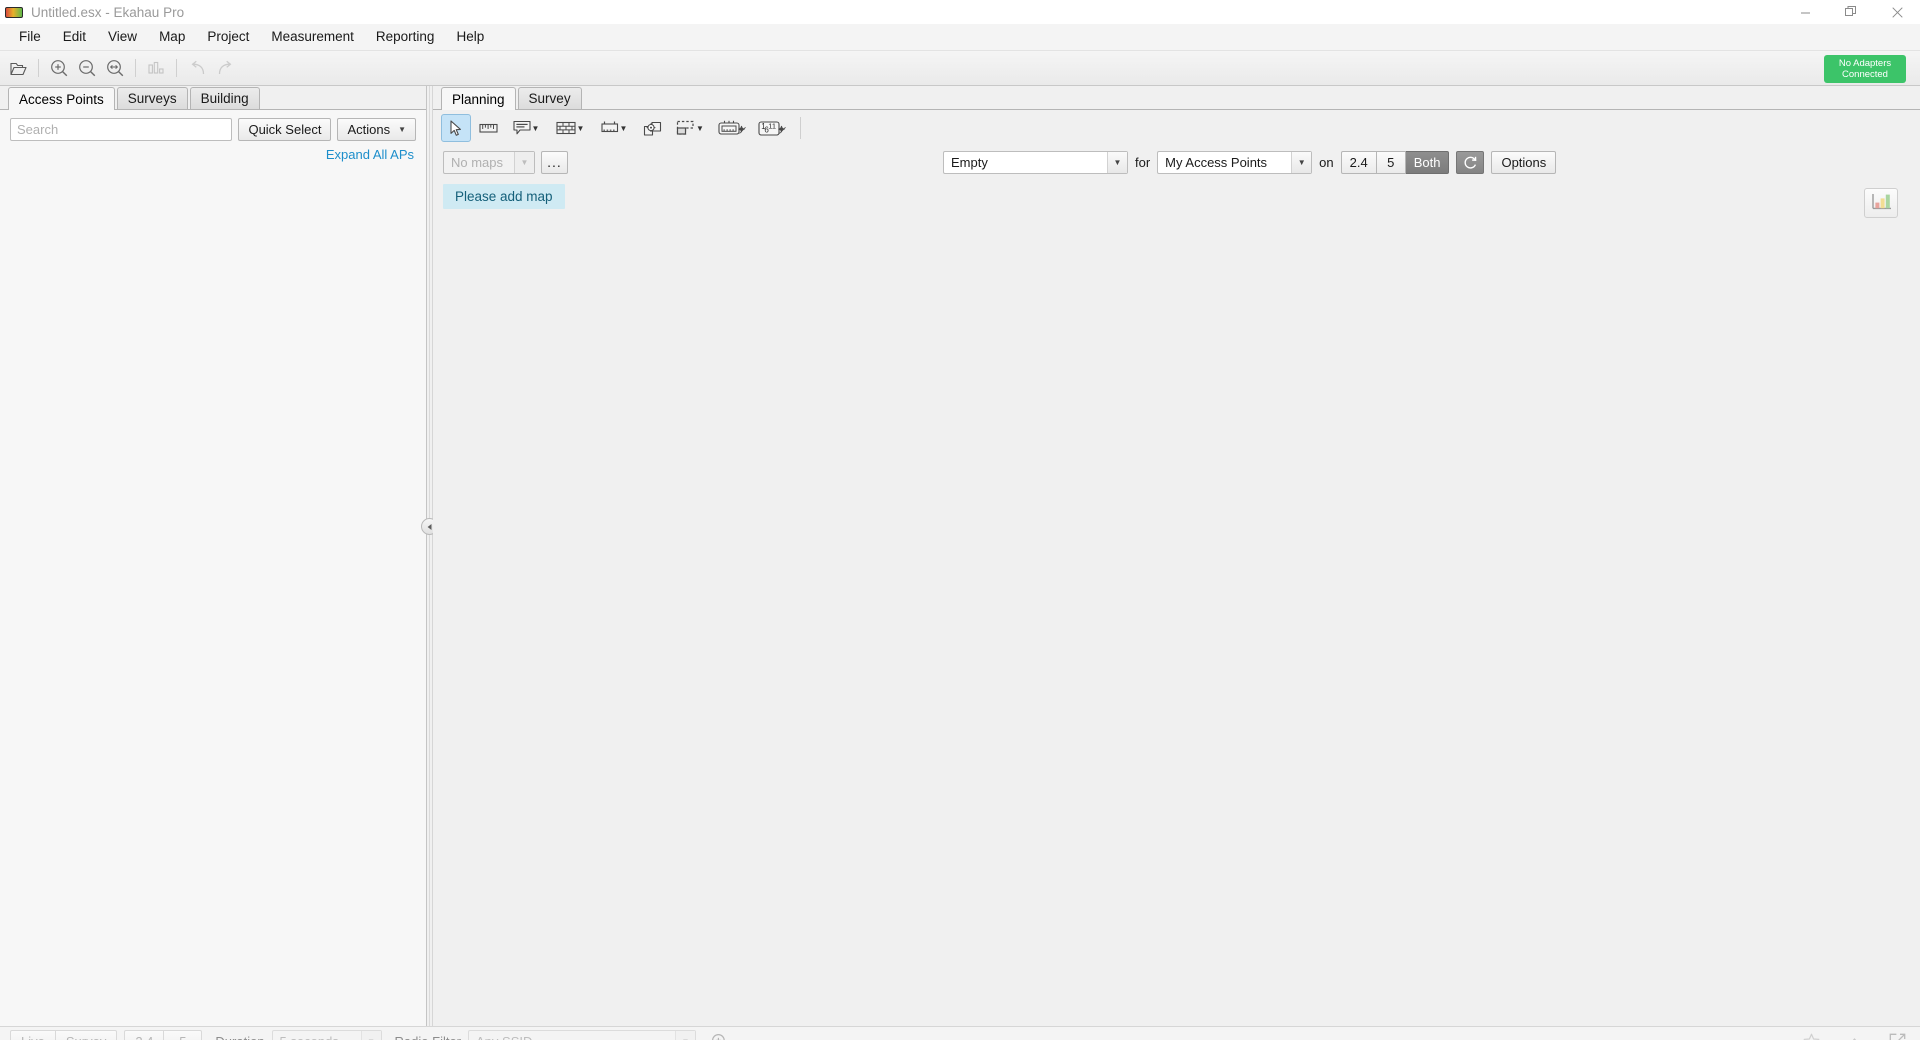 The width and height of the screenshot is (1920, 1040). Describe the element at coordinates (1326, 162) in the screenshot. I see `on-label: on` at that location.